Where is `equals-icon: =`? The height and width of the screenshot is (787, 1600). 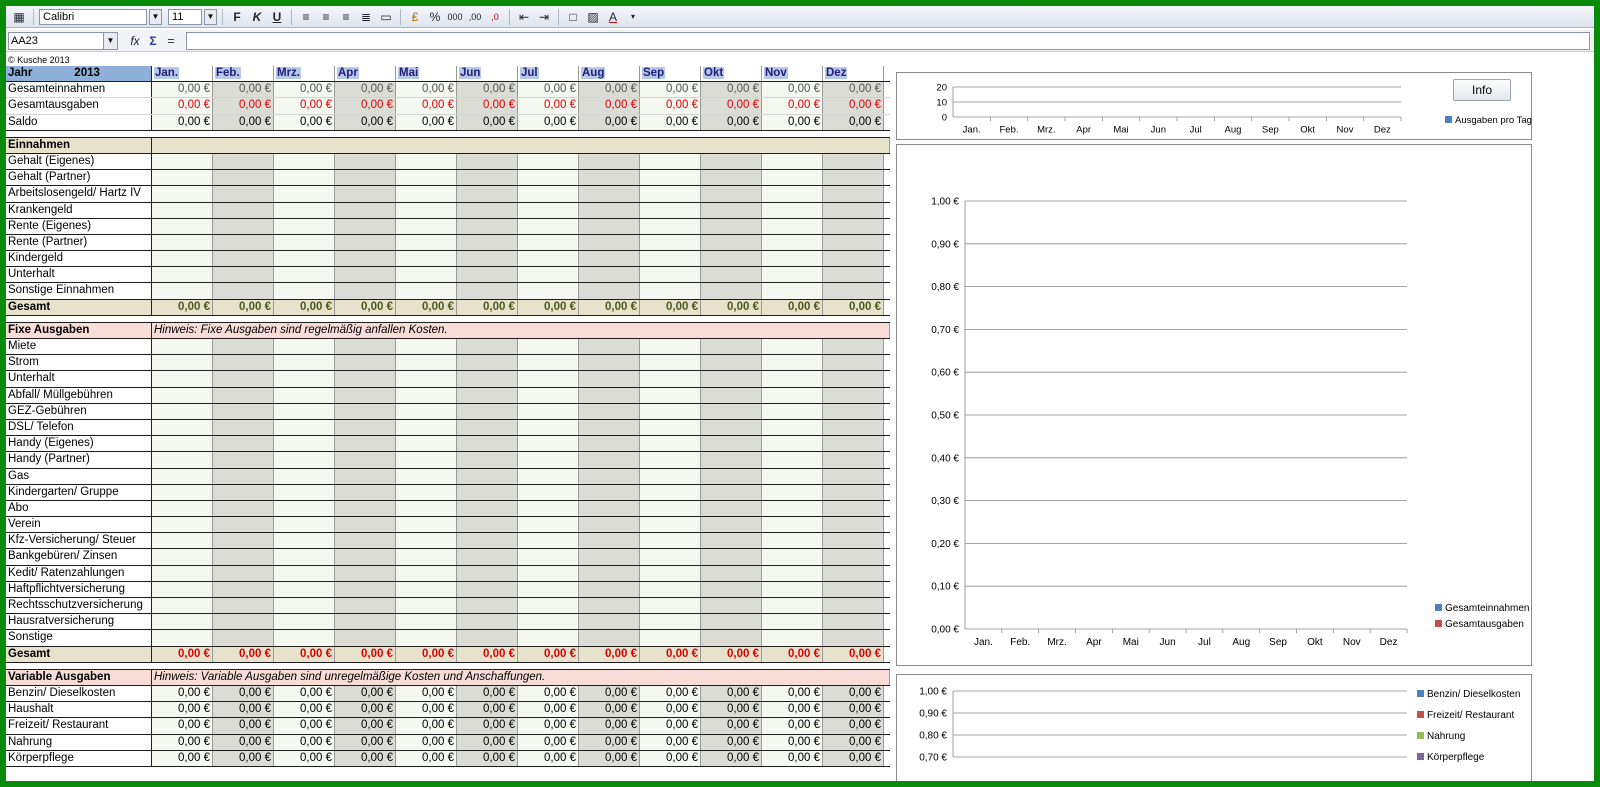
equals-icon: = is located at coordinates (171, 41).